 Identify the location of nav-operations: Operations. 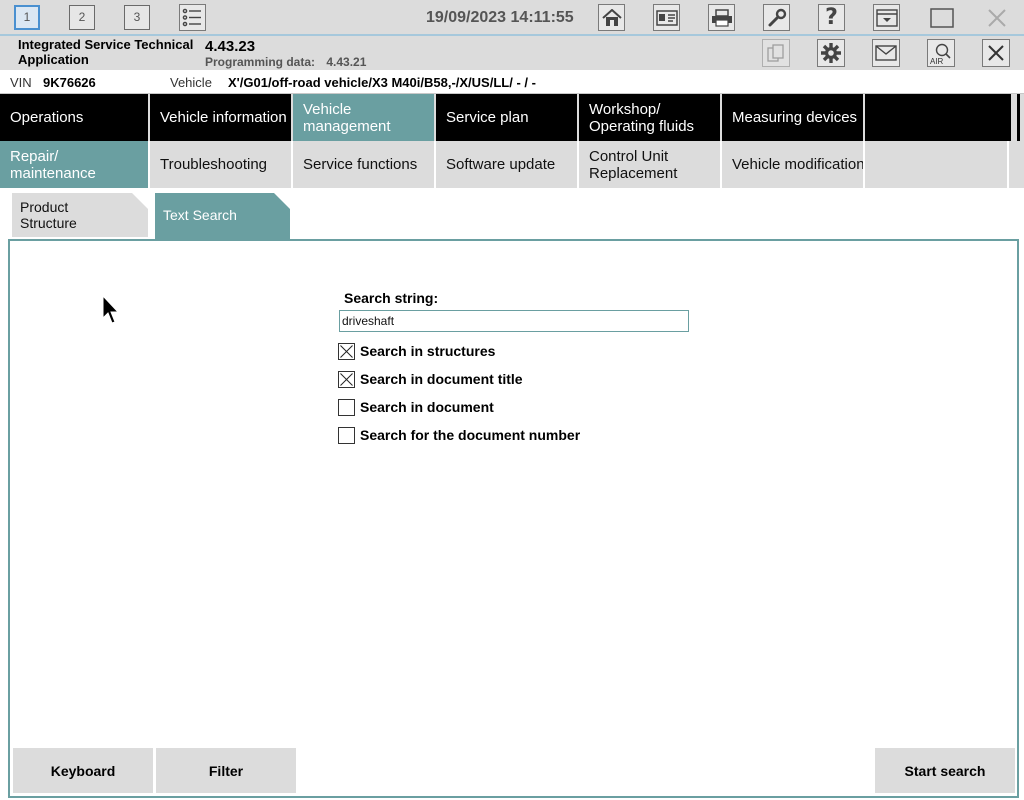
(75, 117).